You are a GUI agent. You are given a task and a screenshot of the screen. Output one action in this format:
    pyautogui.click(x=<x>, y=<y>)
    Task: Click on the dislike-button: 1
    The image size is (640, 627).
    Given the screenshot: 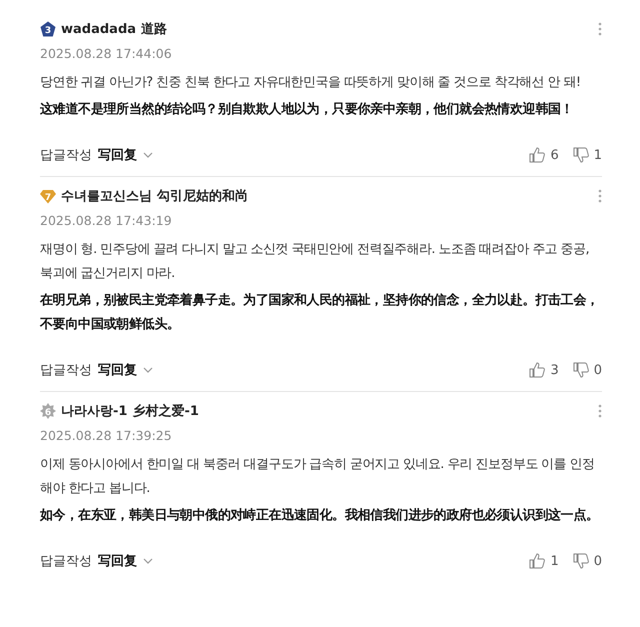 What is the action you would take?
    pyautogui.click(x=587, y=155)
    